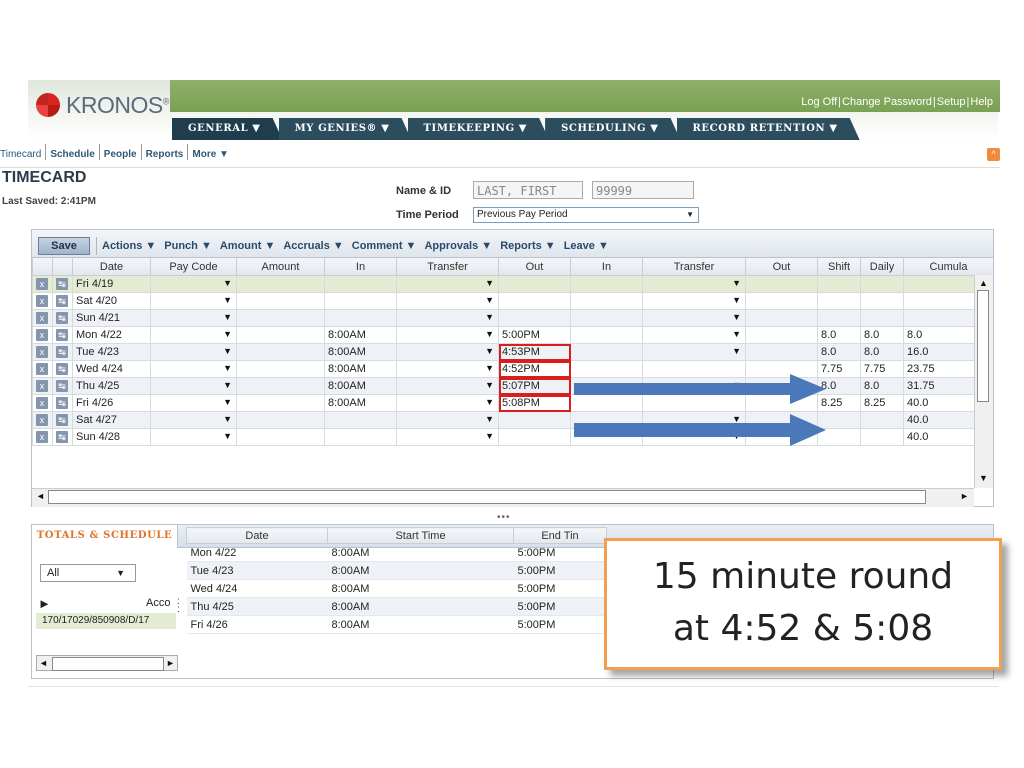 Image resolution: width=1024 pixels, height=768 pixels. Describe the element at coordinates (129, 246) in the screenshot. I see `actions-menu: Actions ▼` at that location.